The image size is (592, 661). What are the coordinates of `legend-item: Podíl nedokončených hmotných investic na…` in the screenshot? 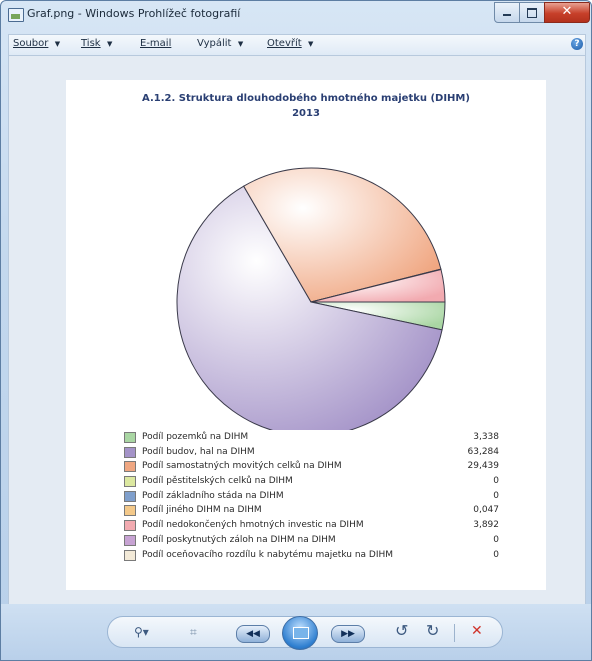 It's located at (311, 525).